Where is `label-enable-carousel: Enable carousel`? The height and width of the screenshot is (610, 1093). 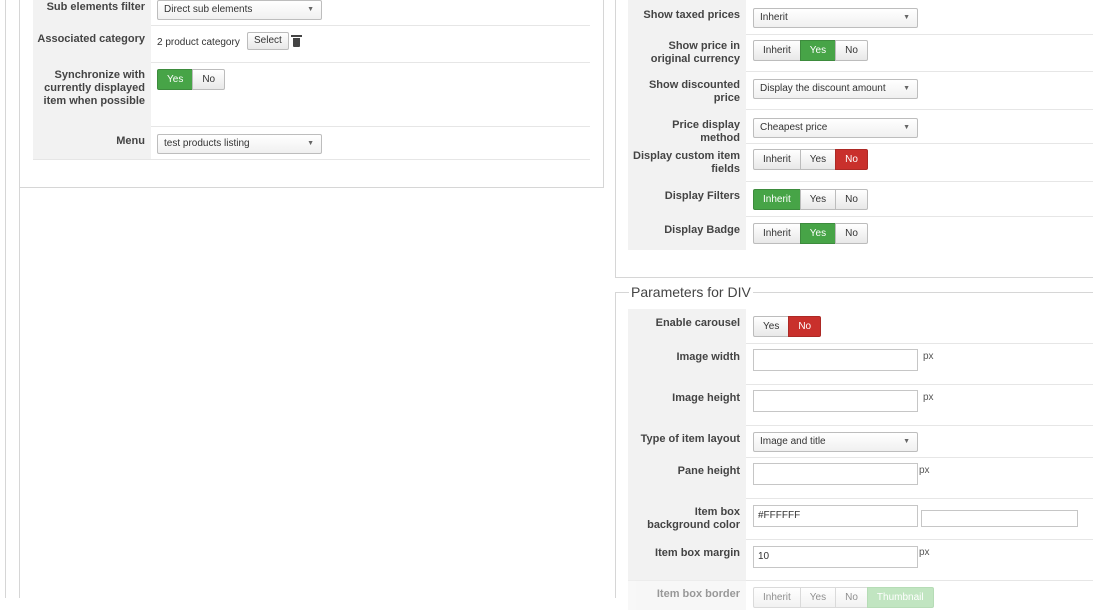 label-enable-carousel: Enable carousel is located at coordinates (687, 326).